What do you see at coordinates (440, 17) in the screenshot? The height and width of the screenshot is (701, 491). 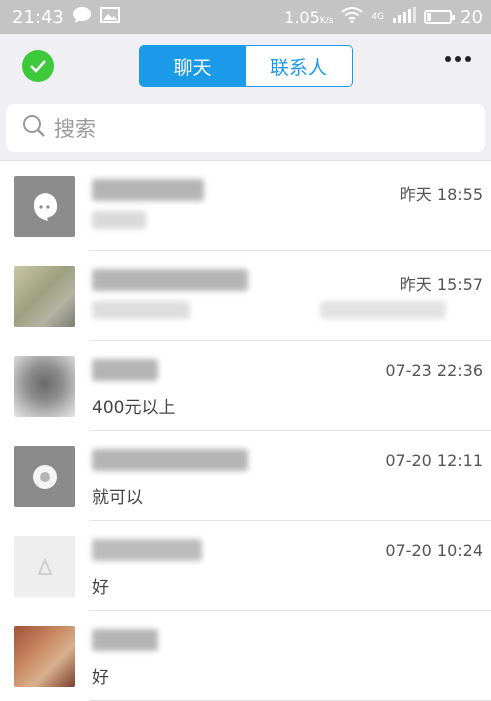 I see `battery-icon` at bounding box center [440, 17].